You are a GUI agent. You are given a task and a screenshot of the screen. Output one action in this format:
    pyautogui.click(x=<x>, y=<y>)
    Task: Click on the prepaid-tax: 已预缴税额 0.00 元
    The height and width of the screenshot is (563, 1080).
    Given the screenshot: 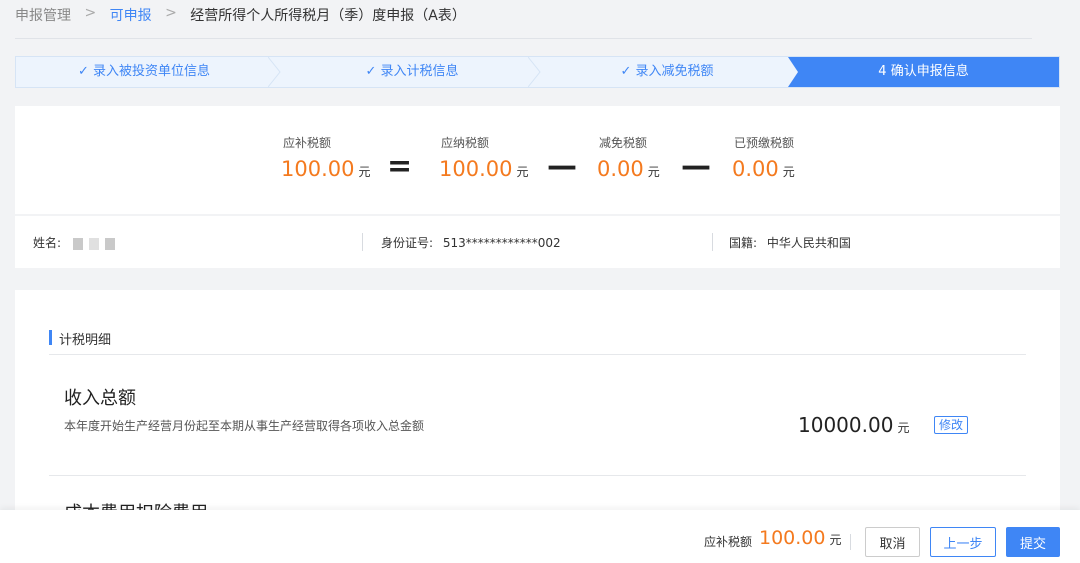 What is the action you would take?
    pyautogui.click(x=763, y=157)
    